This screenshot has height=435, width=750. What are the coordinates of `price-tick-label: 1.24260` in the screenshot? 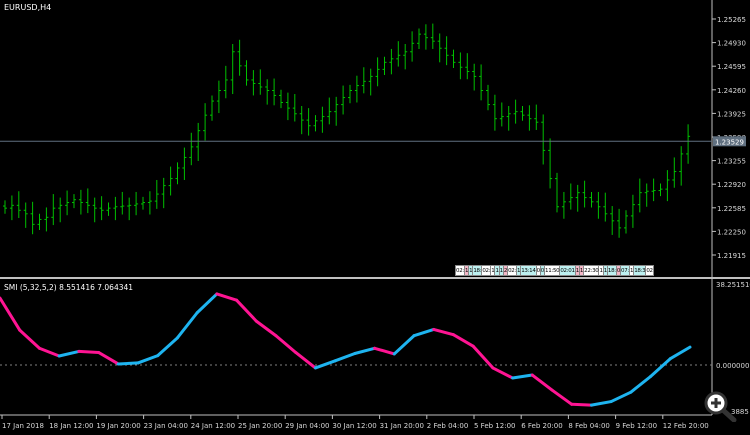 It's located at (731, 91).